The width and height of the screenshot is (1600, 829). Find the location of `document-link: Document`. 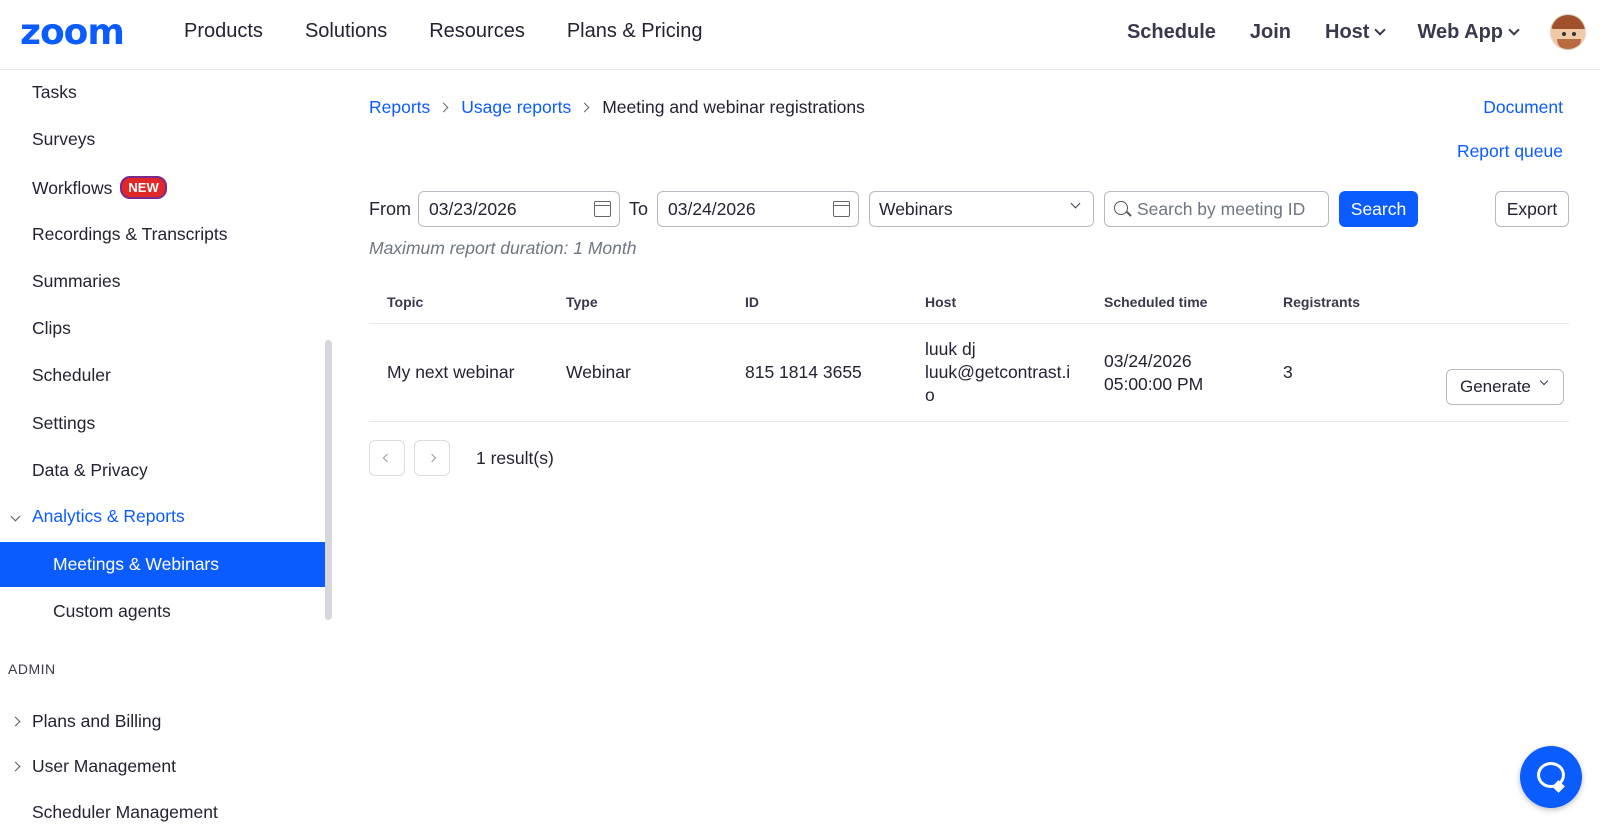

document-link: Document is located at coordinates (1523, 107).